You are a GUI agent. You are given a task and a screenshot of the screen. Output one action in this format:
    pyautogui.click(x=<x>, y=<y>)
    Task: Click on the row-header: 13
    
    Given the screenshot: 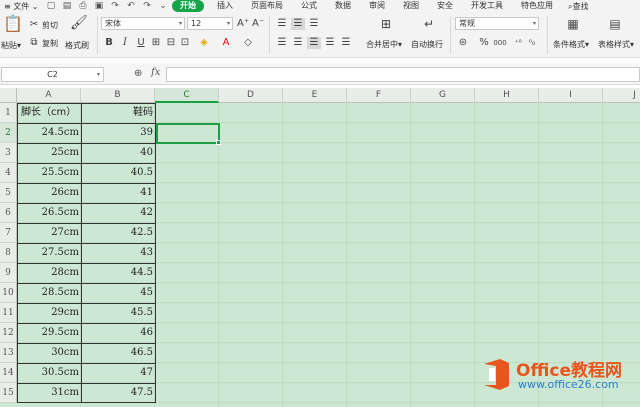 What is the action you would take?
    pyautogui.click(x=8, y=353)
    